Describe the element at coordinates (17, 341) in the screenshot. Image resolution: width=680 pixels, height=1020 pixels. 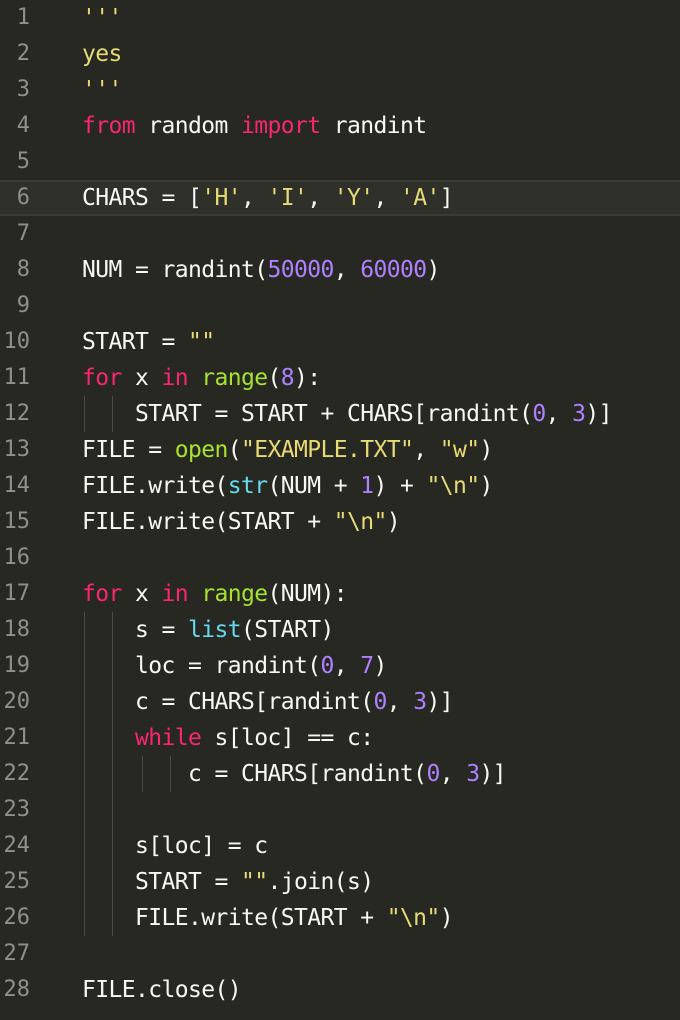
I see `line-number: 10` at that location.